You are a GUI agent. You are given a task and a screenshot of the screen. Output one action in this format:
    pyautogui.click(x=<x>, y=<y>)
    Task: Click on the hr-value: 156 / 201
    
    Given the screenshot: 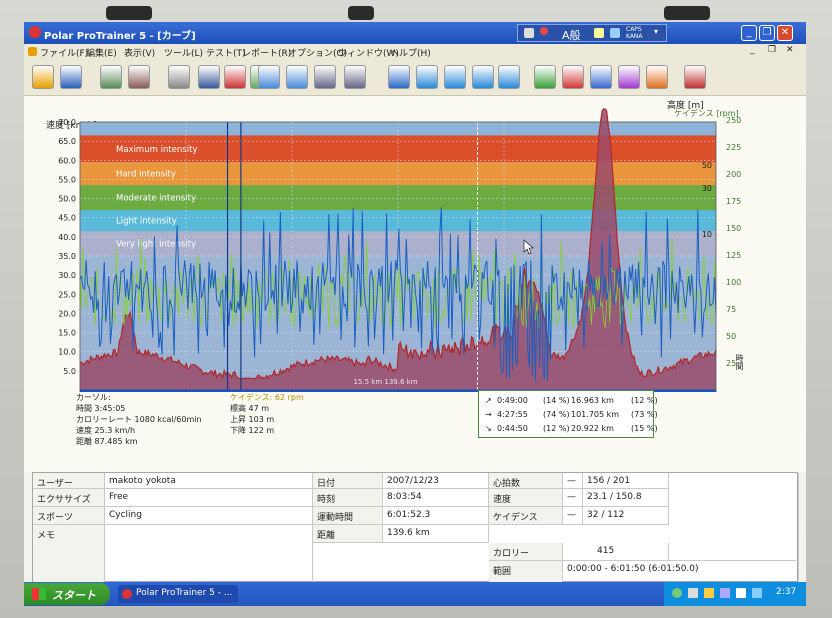 What is the action you would take?
    pyautogui.click(x=626, y=481)
    